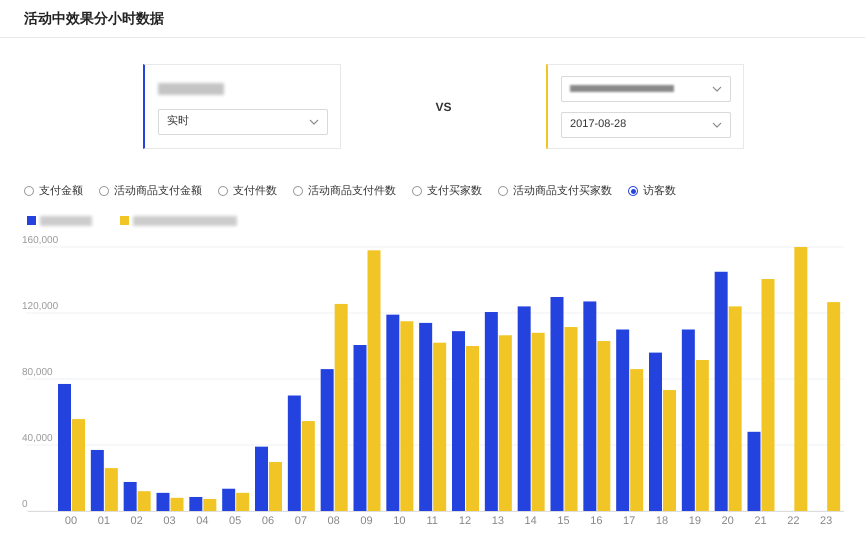 The width and height of the screenshot is (865, 536). I want to click on axis-label: 0, so click(25, 504).